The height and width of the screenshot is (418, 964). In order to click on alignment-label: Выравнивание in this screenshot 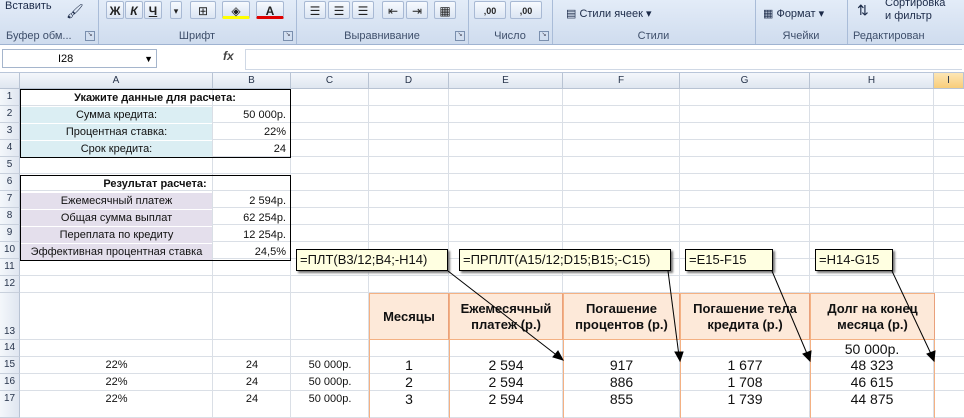, I will do `click(382, 36)`.